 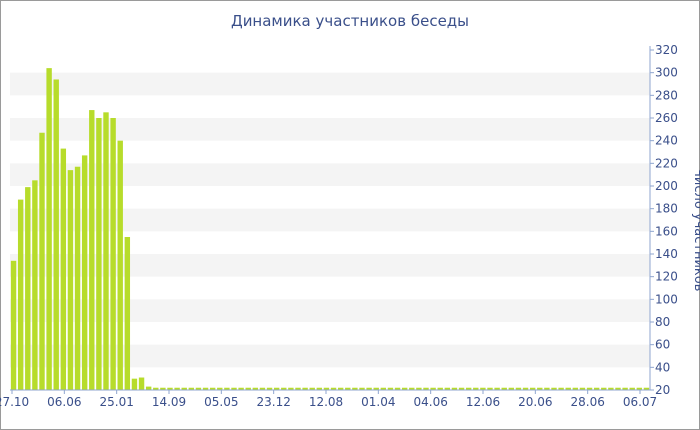 I want to click on y-tick-label: 100, so click(x=666, y=299).